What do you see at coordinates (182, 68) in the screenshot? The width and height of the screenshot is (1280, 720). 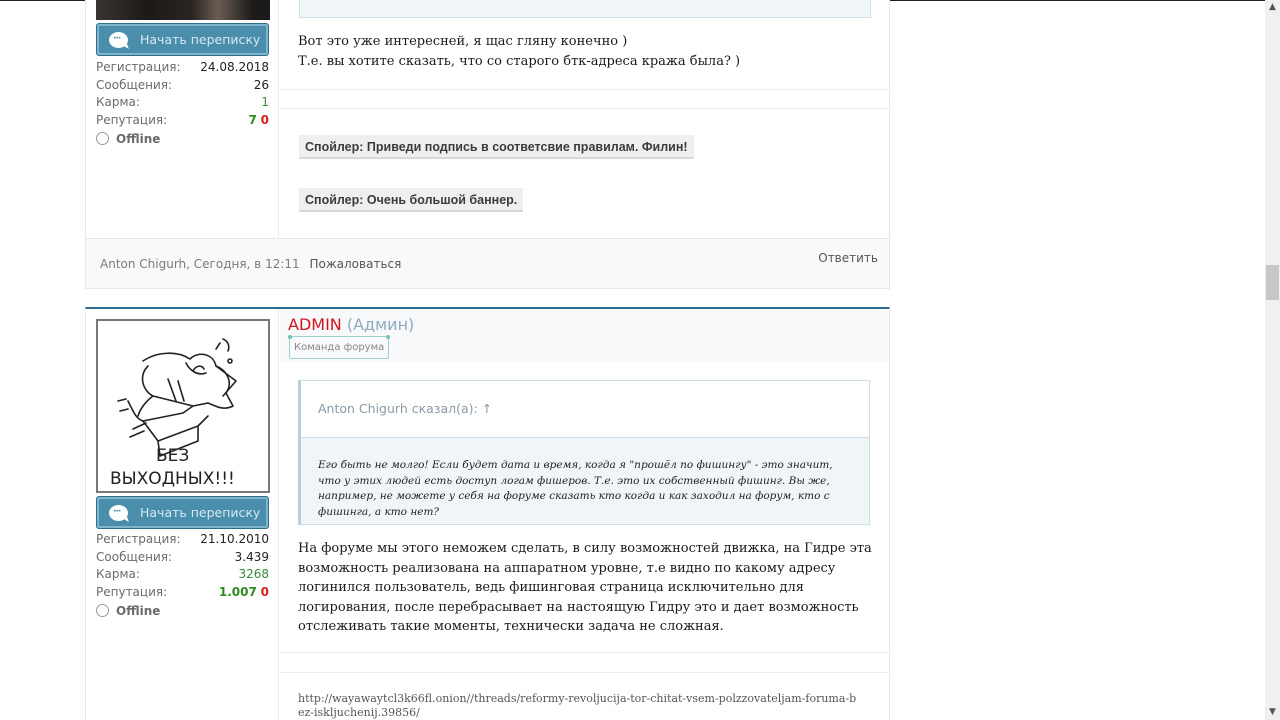 I see `stat-registration: Регистрация: 24.08.2018` at bounding box center [182, 68].